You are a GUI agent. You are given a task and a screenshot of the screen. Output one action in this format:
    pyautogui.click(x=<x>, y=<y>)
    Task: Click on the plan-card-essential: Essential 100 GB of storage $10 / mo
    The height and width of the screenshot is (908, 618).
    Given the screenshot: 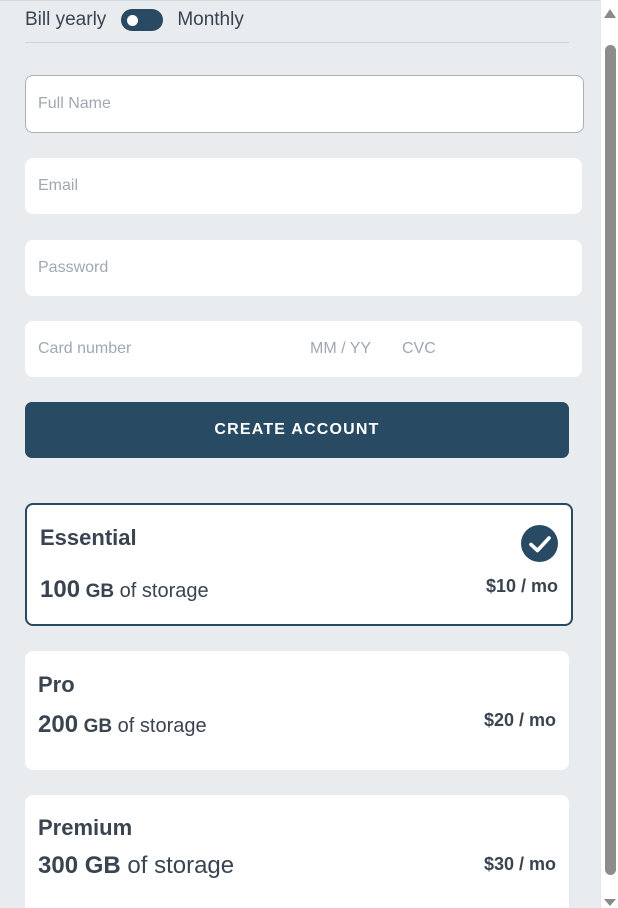 What is the action you would take?
    pyautogui.click(x=299, y=564)
    